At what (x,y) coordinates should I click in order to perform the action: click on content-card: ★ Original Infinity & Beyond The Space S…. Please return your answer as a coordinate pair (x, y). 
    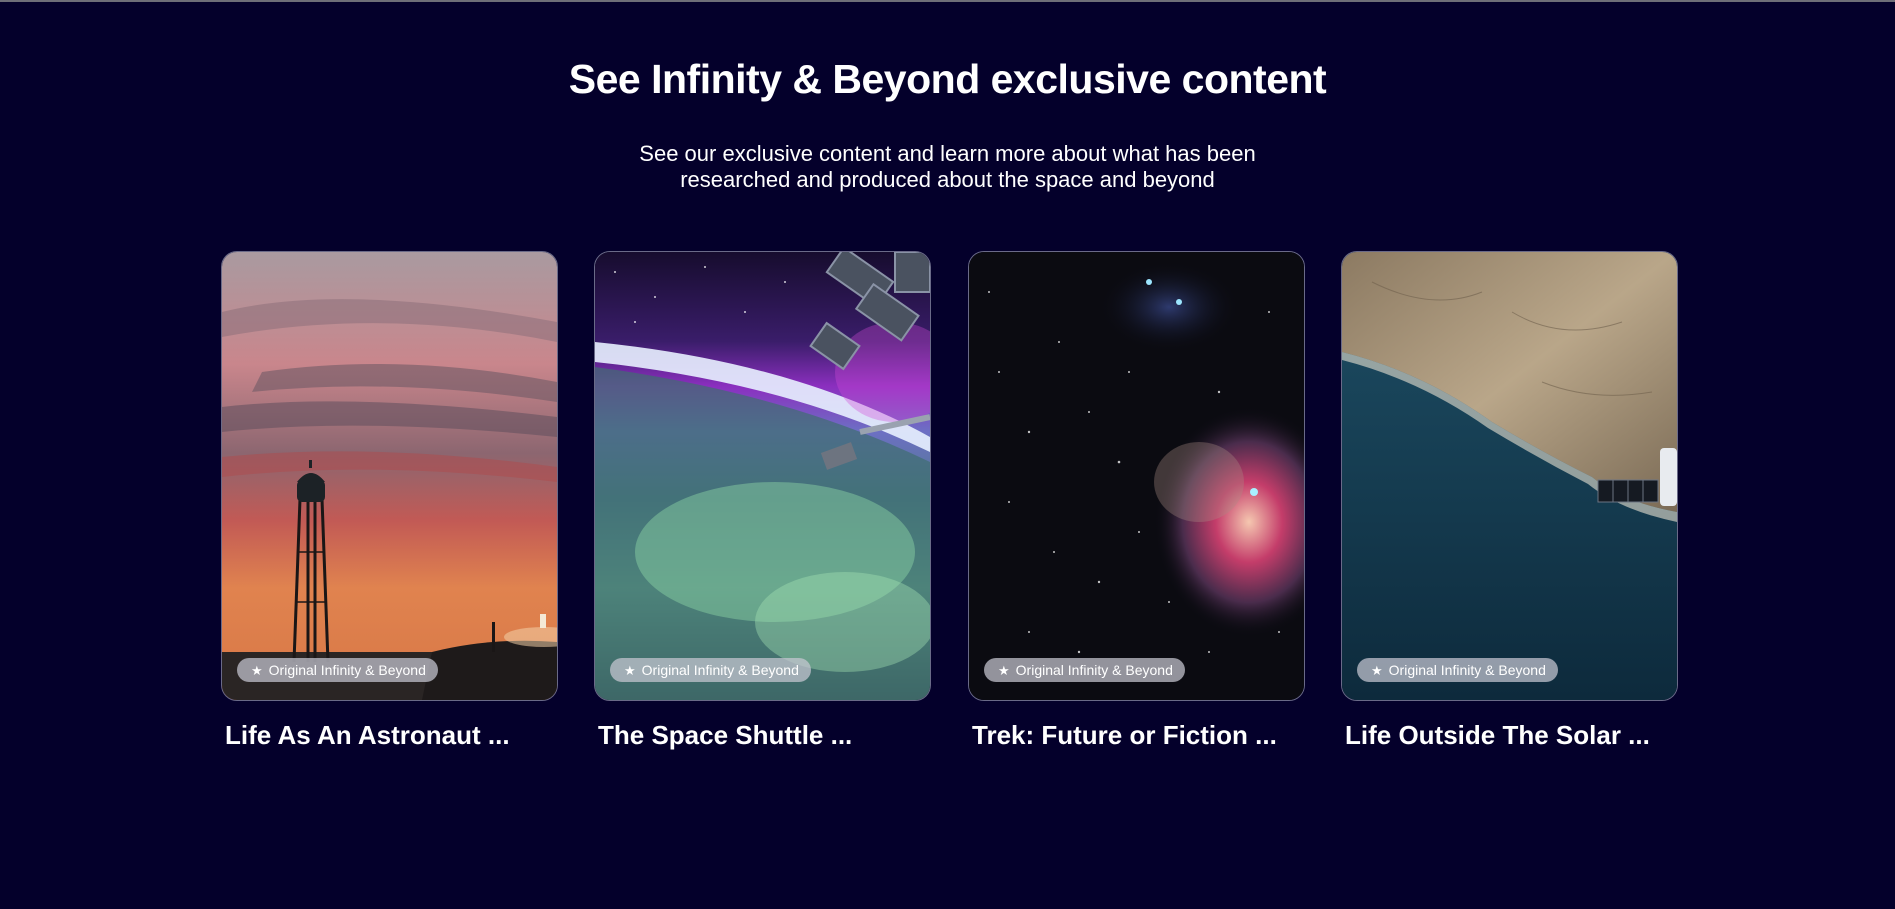
    Looking at the image, I should click on (762, 501).